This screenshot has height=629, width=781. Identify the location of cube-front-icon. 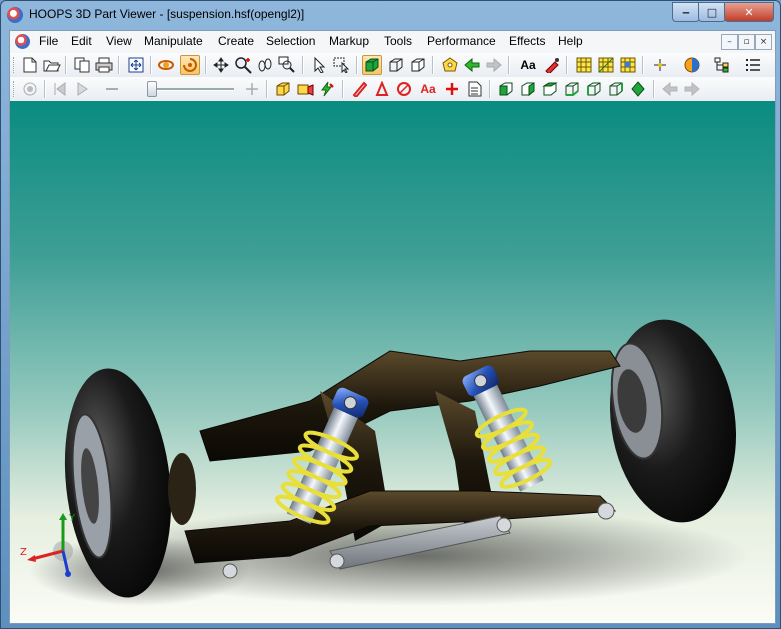
(506, 89).